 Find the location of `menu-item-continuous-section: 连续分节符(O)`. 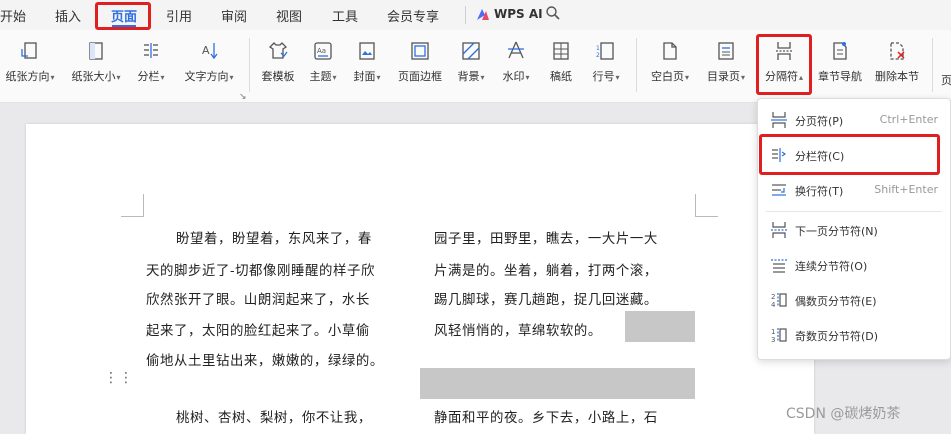

menu-item-continuous-section: 连续分节符(O) is located at coordinates (854, 265).